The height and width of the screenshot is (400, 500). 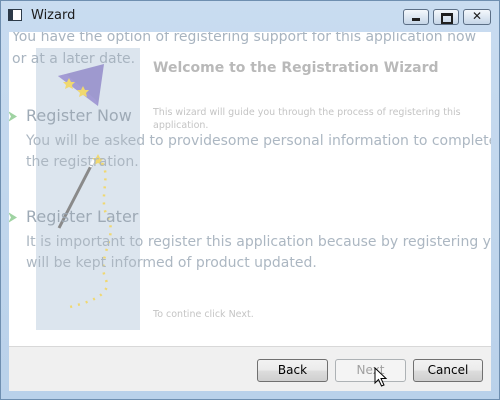 What do you see at coordinates (292, 370) in the screenshot?
I see `back-button: Back` at bounding box center [292, 370].